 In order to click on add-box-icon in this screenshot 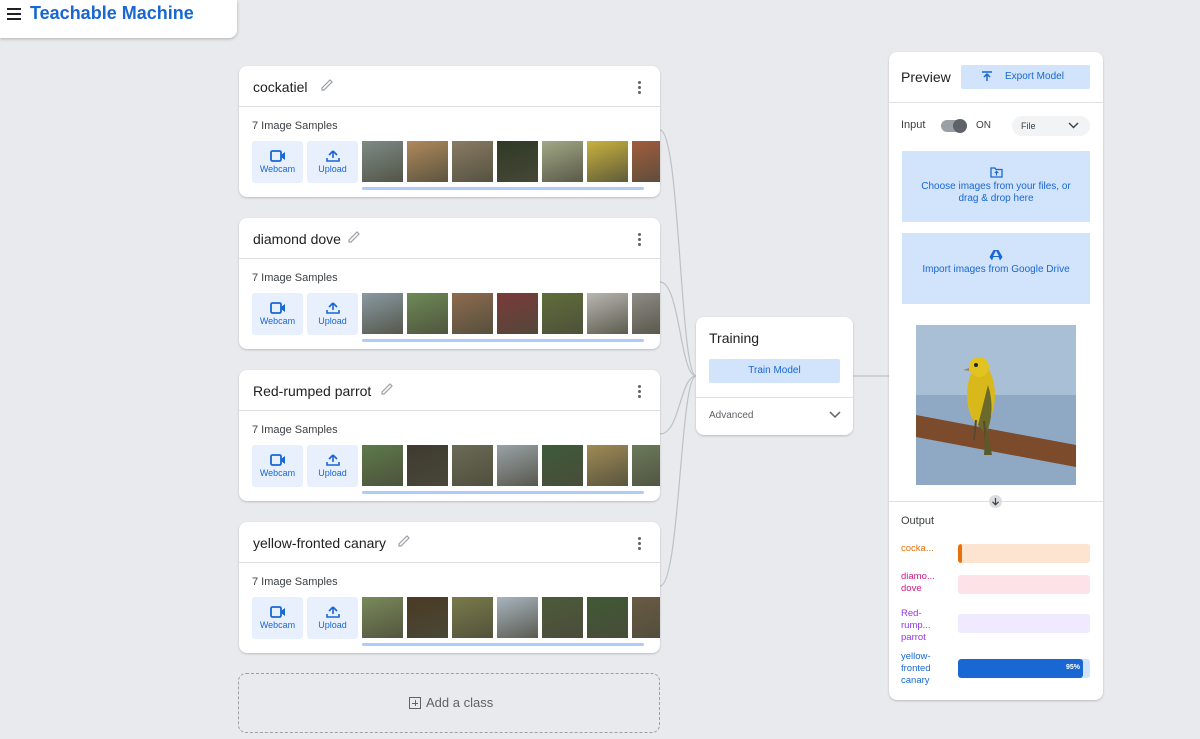, I will do `click(415, 703)`.